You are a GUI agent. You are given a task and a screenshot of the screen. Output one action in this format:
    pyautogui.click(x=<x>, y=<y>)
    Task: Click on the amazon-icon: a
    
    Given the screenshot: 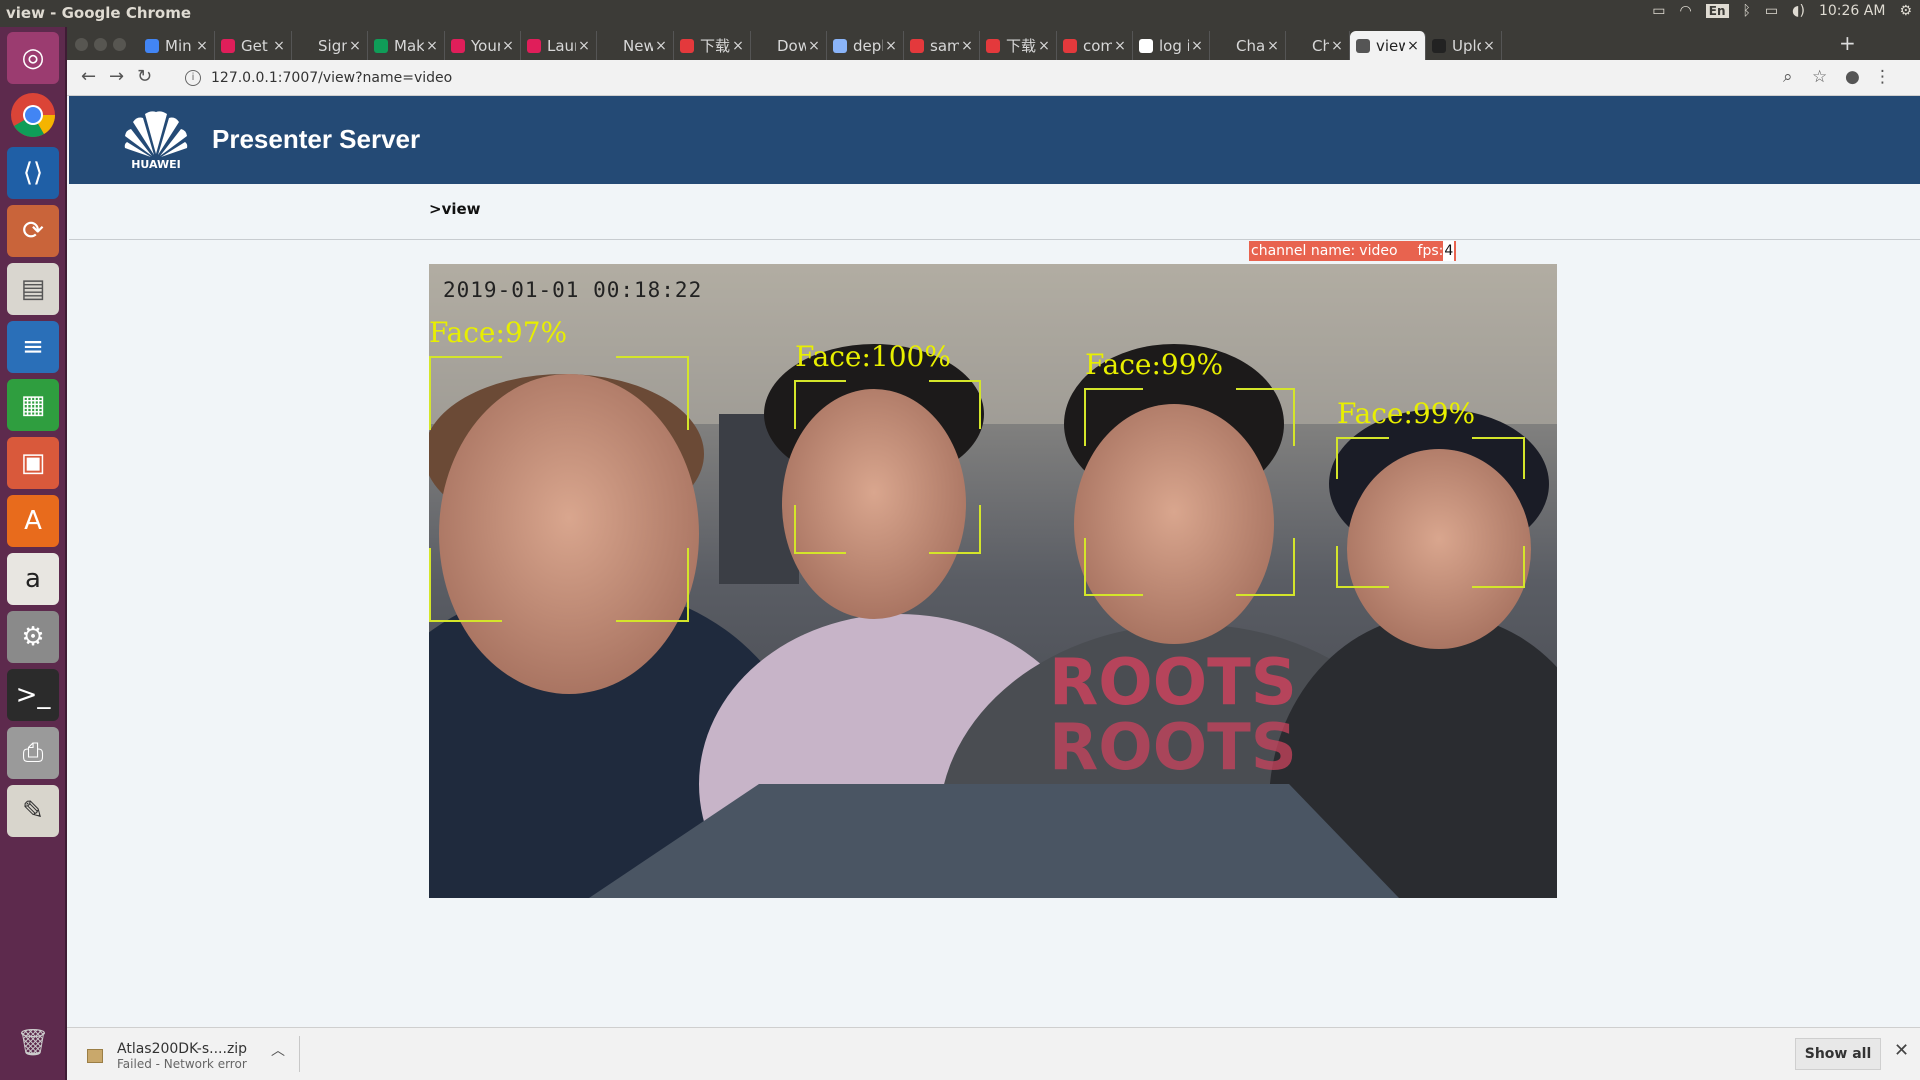 What is the action you would take?
    pyautogui.click(x=33, y=579)
    